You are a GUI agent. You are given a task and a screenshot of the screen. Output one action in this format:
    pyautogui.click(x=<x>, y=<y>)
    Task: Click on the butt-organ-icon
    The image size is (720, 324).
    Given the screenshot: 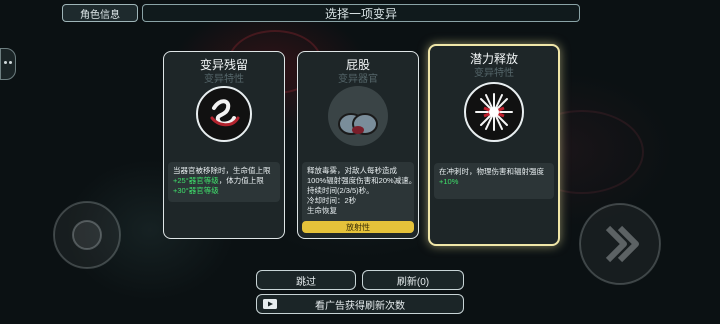 What is the action you would take?
    pyautogui.click(x=358, y=116)
    